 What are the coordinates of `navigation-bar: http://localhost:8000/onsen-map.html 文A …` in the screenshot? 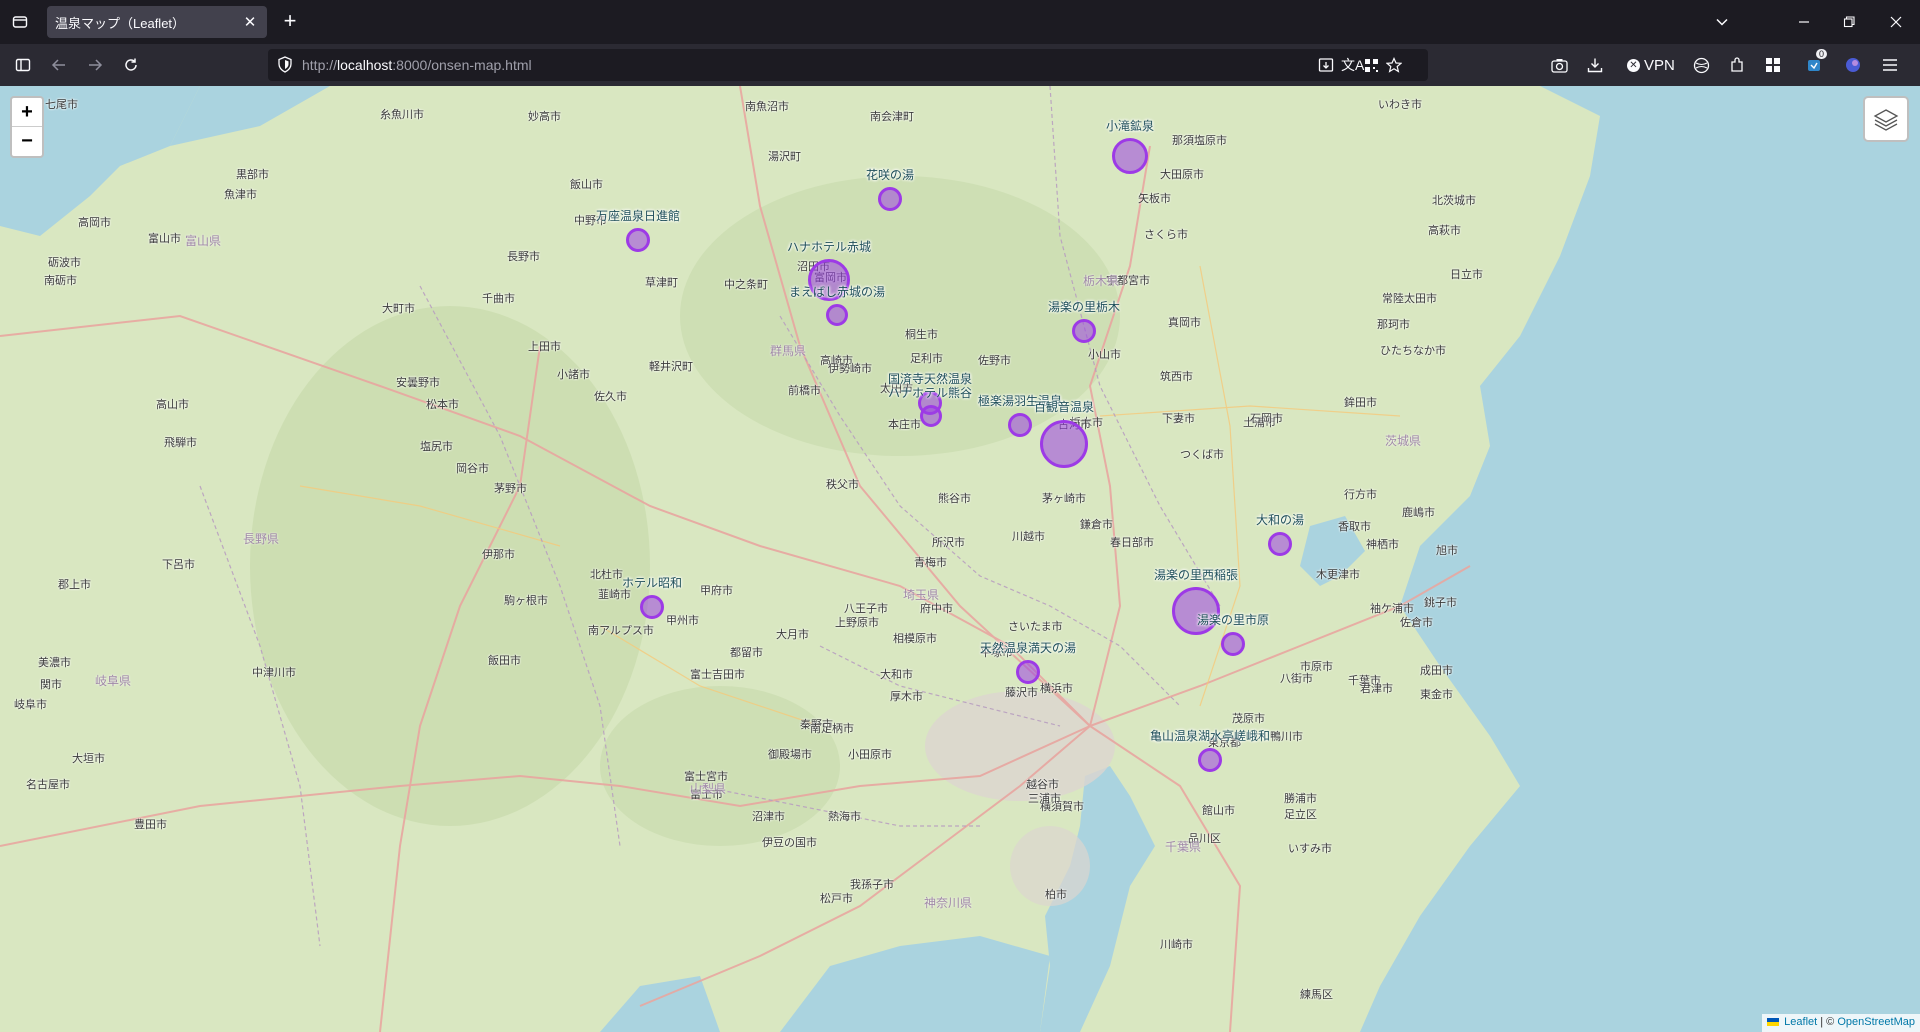 It's located at (960, 65).